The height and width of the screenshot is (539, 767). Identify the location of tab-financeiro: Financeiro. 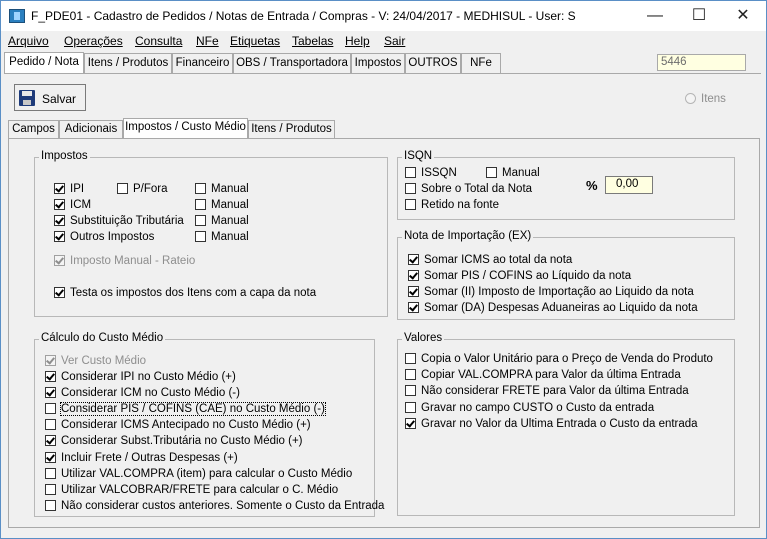
(202, 63).